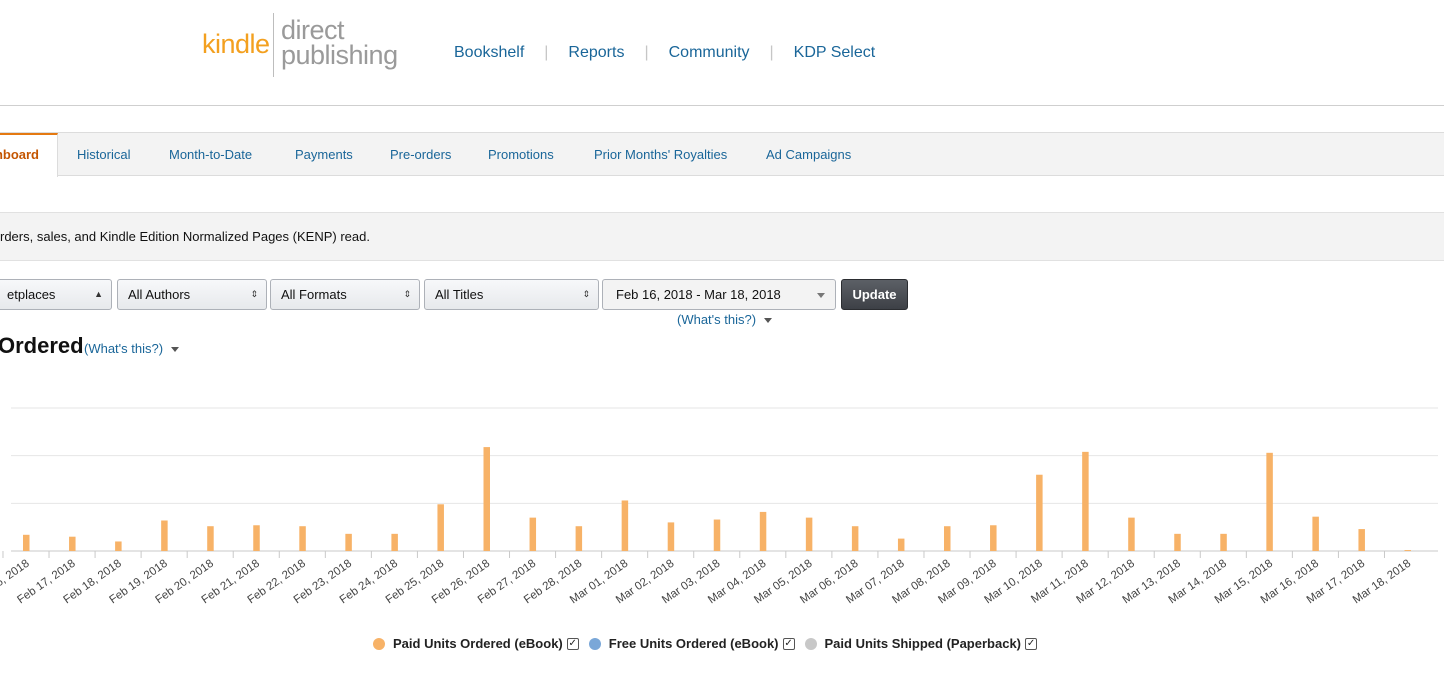  Describe the element at coordinates (572, 643) in the screenshot. I see `legend-paid-checkbox: ✓` at that location.